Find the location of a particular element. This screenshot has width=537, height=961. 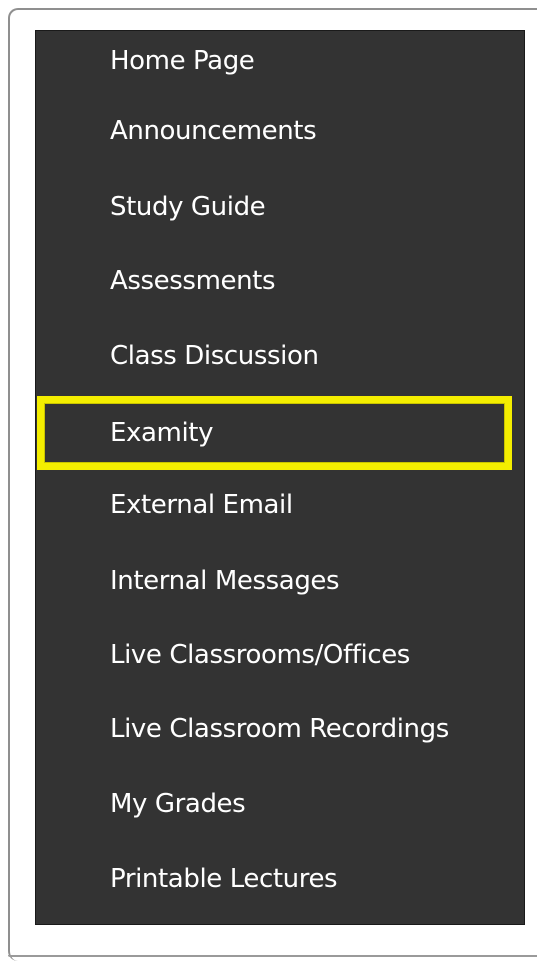

menu-item-label: Internal Messages is located at coordinates (225, 581).